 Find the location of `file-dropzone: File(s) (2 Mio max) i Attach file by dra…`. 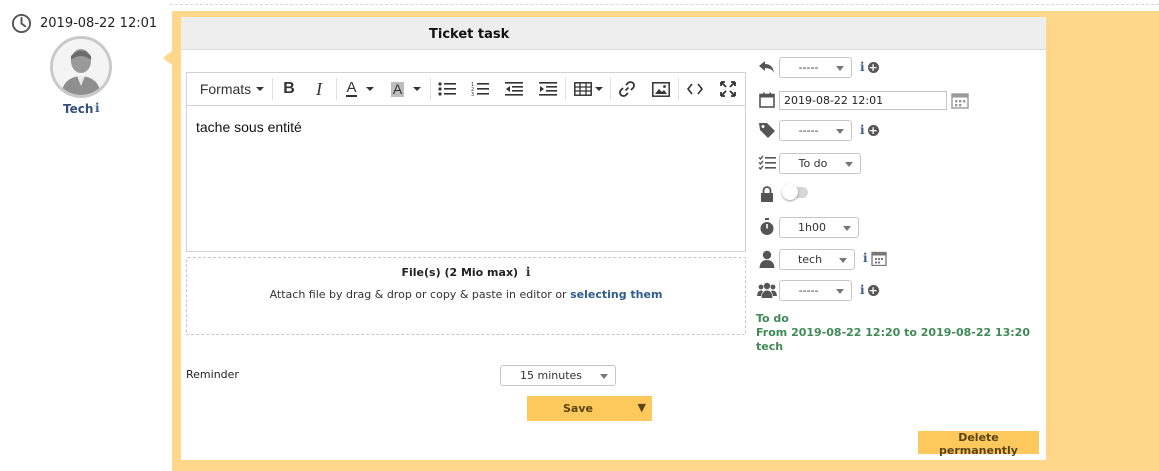

file-dropzone: File(s) (2 Mio max) i Attach file by dra… is located at coordinates (466, 296).